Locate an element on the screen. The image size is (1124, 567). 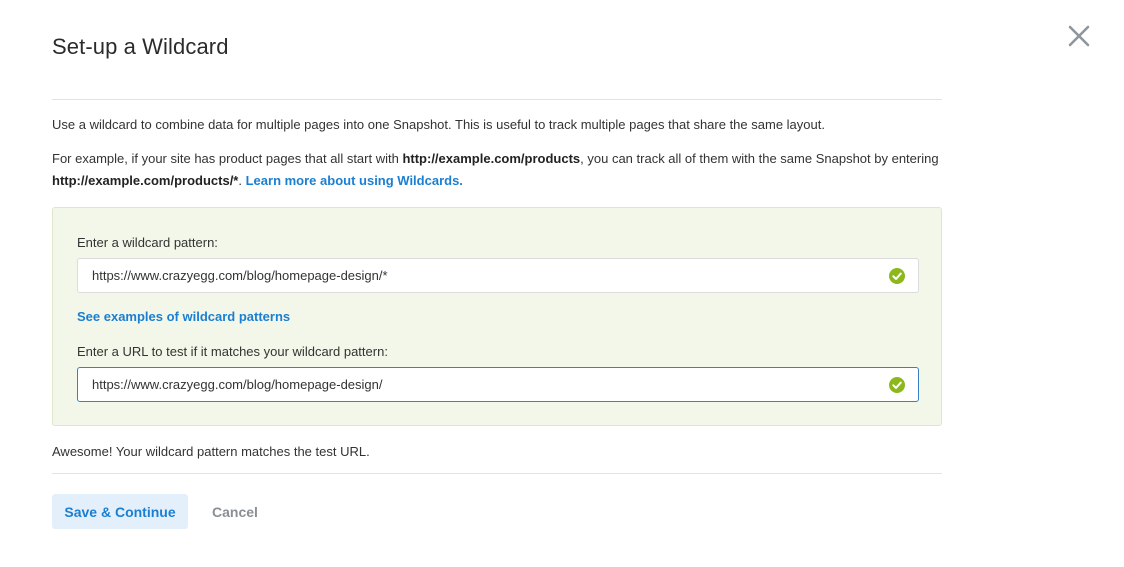
example-url: http://example.com/products is located at coordinates (491, 158).